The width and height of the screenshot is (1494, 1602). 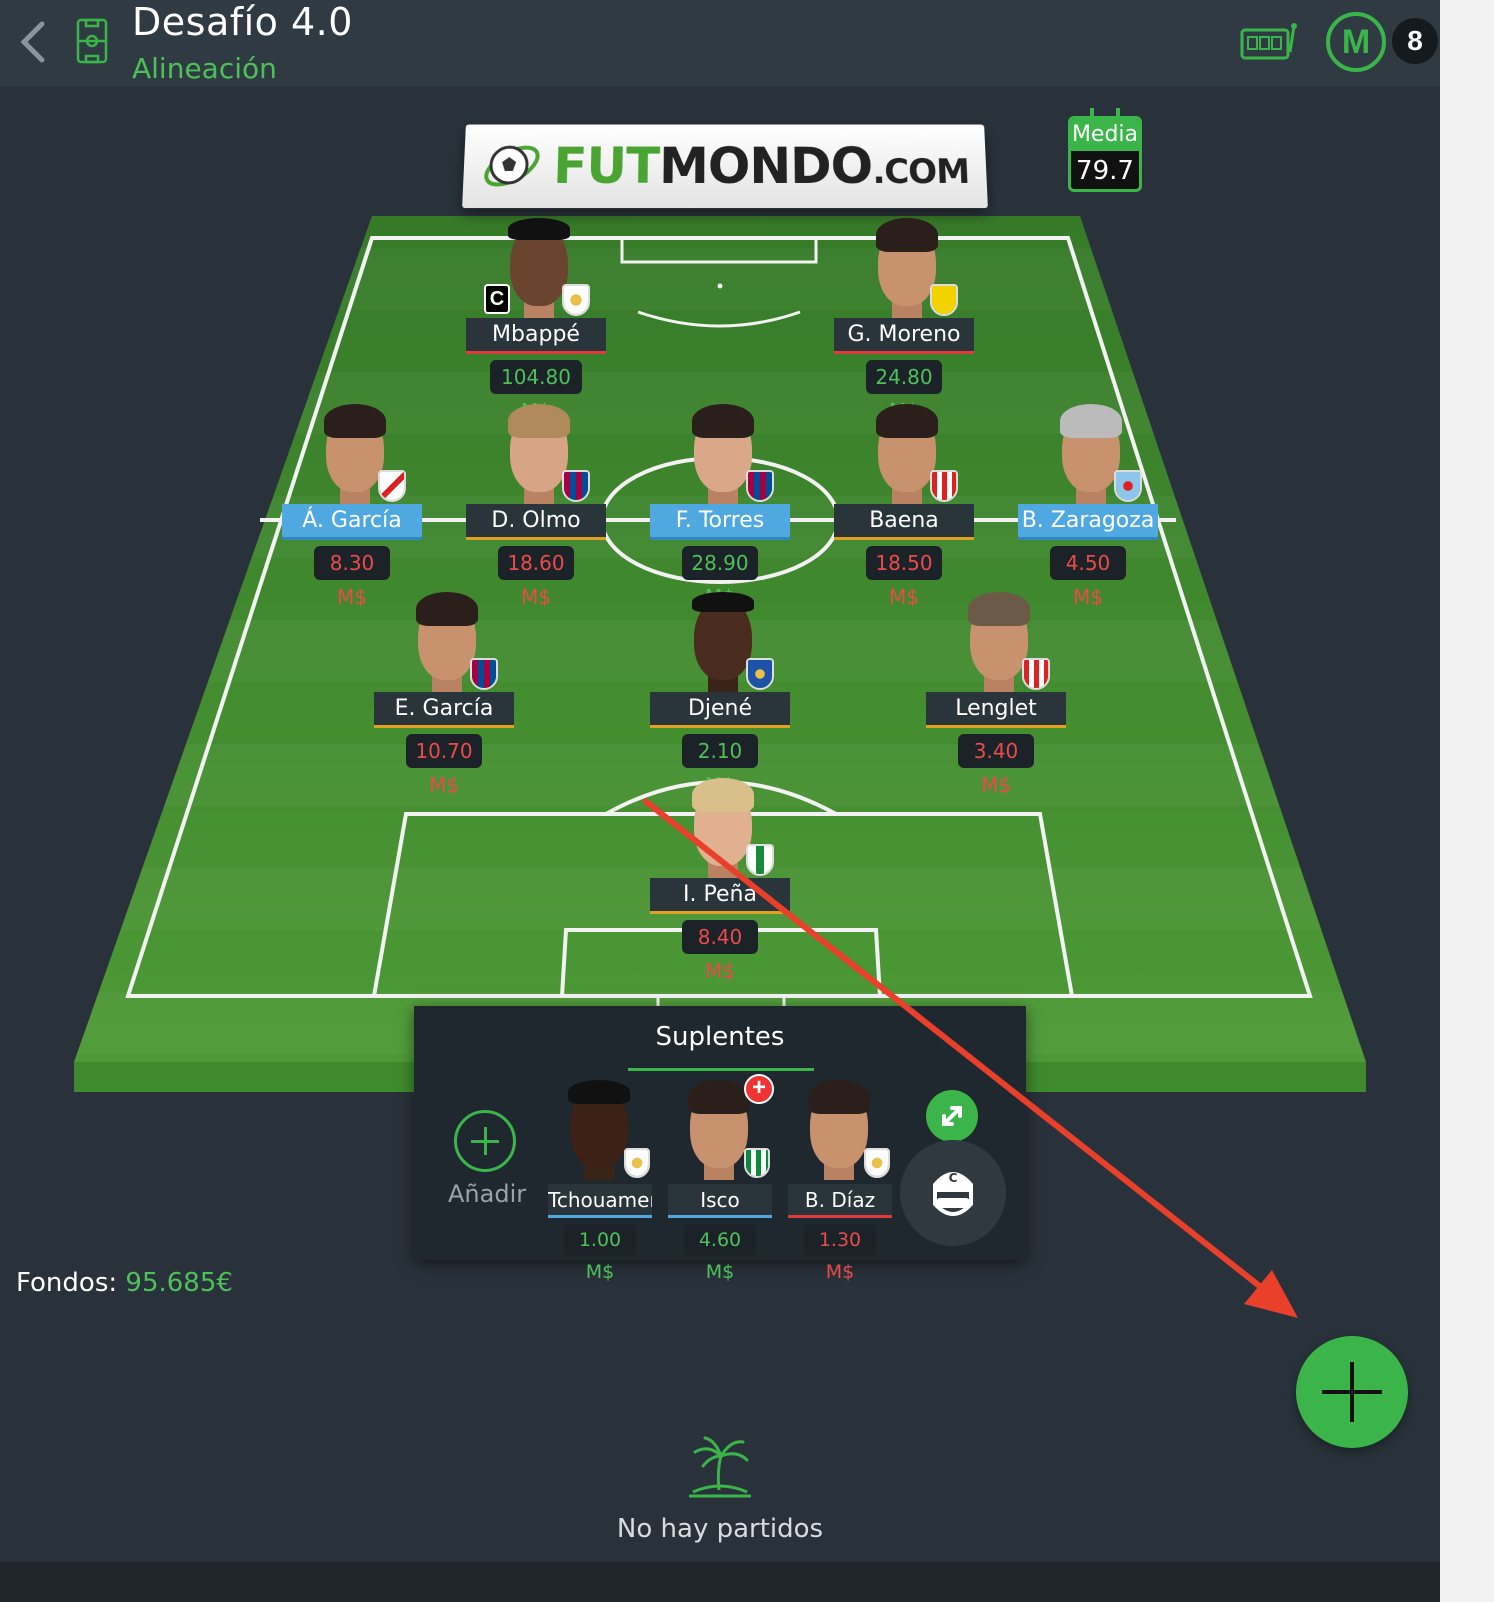 I want to click on team-average-label: Media, so click(x=1105, y=135).